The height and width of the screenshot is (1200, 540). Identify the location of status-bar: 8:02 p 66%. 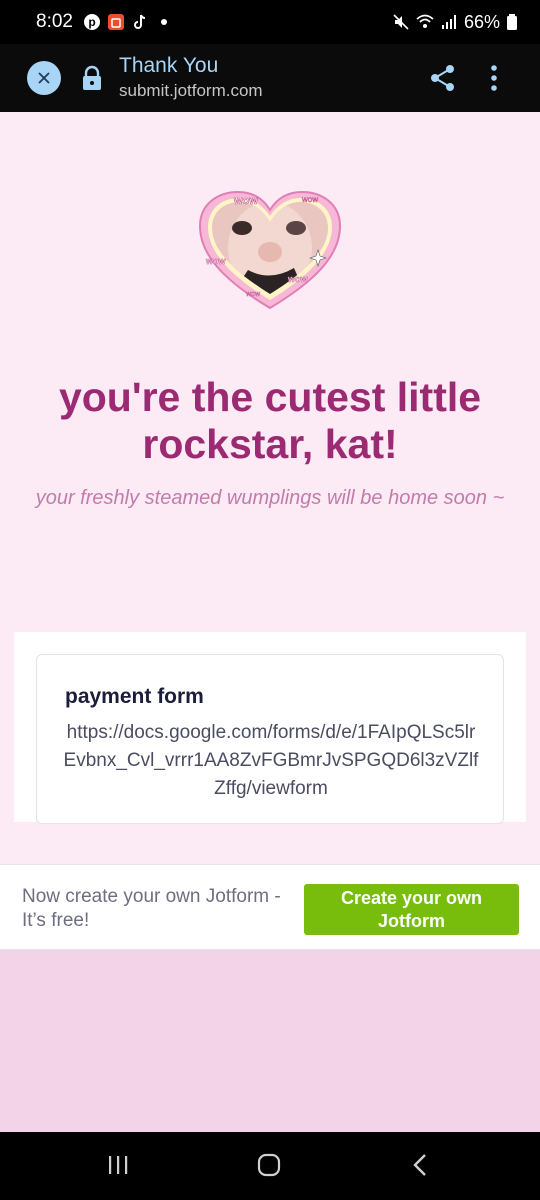
(270, 22).